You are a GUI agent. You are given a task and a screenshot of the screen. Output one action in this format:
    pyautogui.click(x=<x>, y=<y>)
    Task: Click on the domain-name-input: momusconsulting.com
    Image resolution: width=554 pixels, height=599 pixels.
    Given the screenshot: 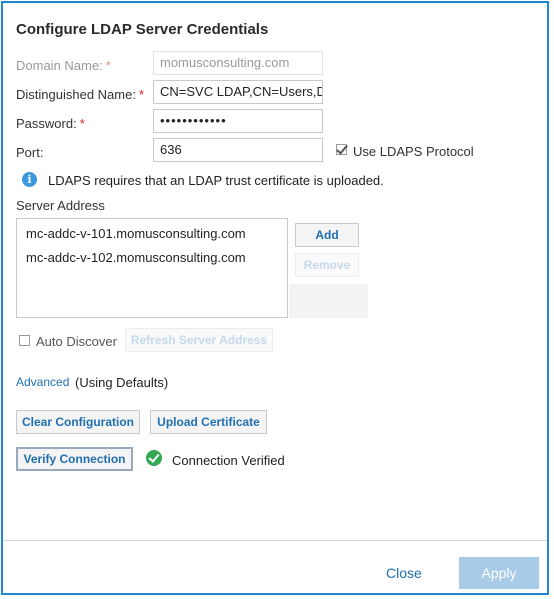 What is the action you would take?
    pyautogui.click(x=238, y=63)
    